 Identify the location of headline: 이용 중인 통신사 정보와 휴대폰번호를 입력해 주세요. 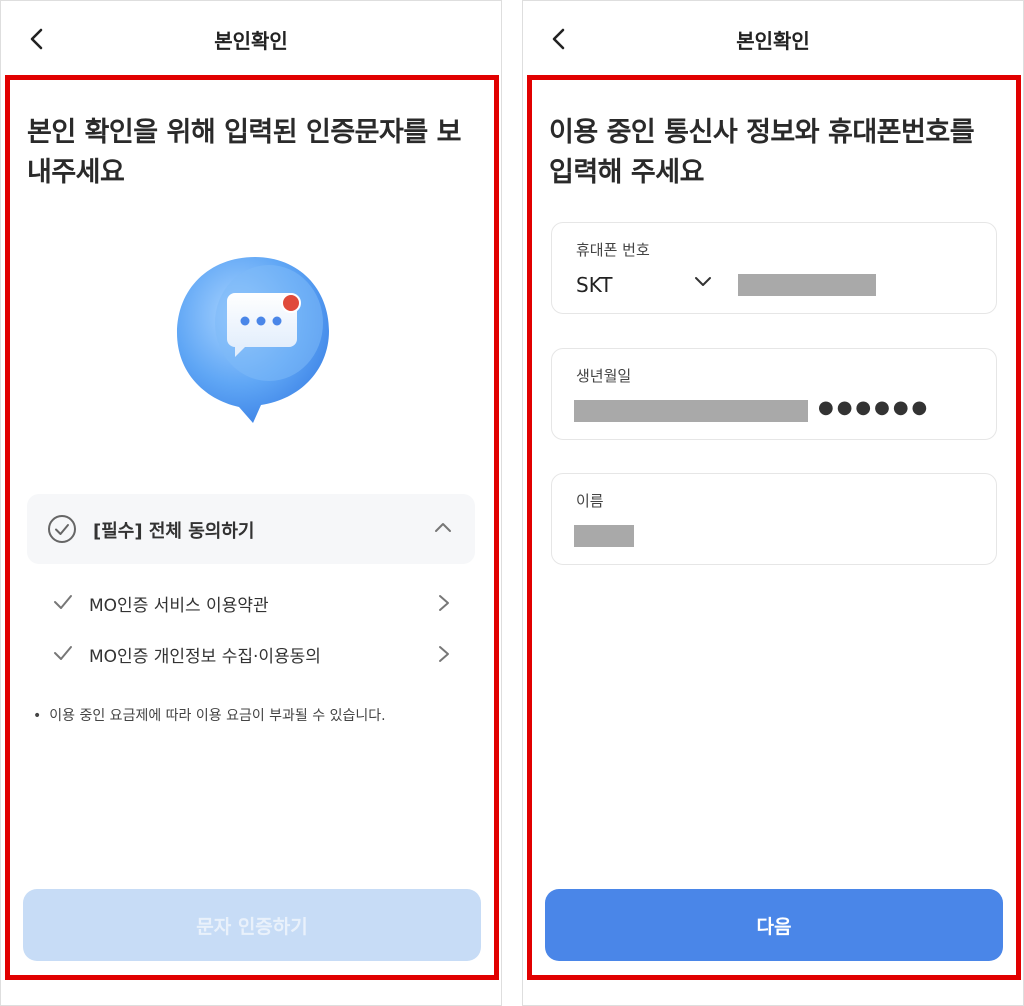
(762, 152).